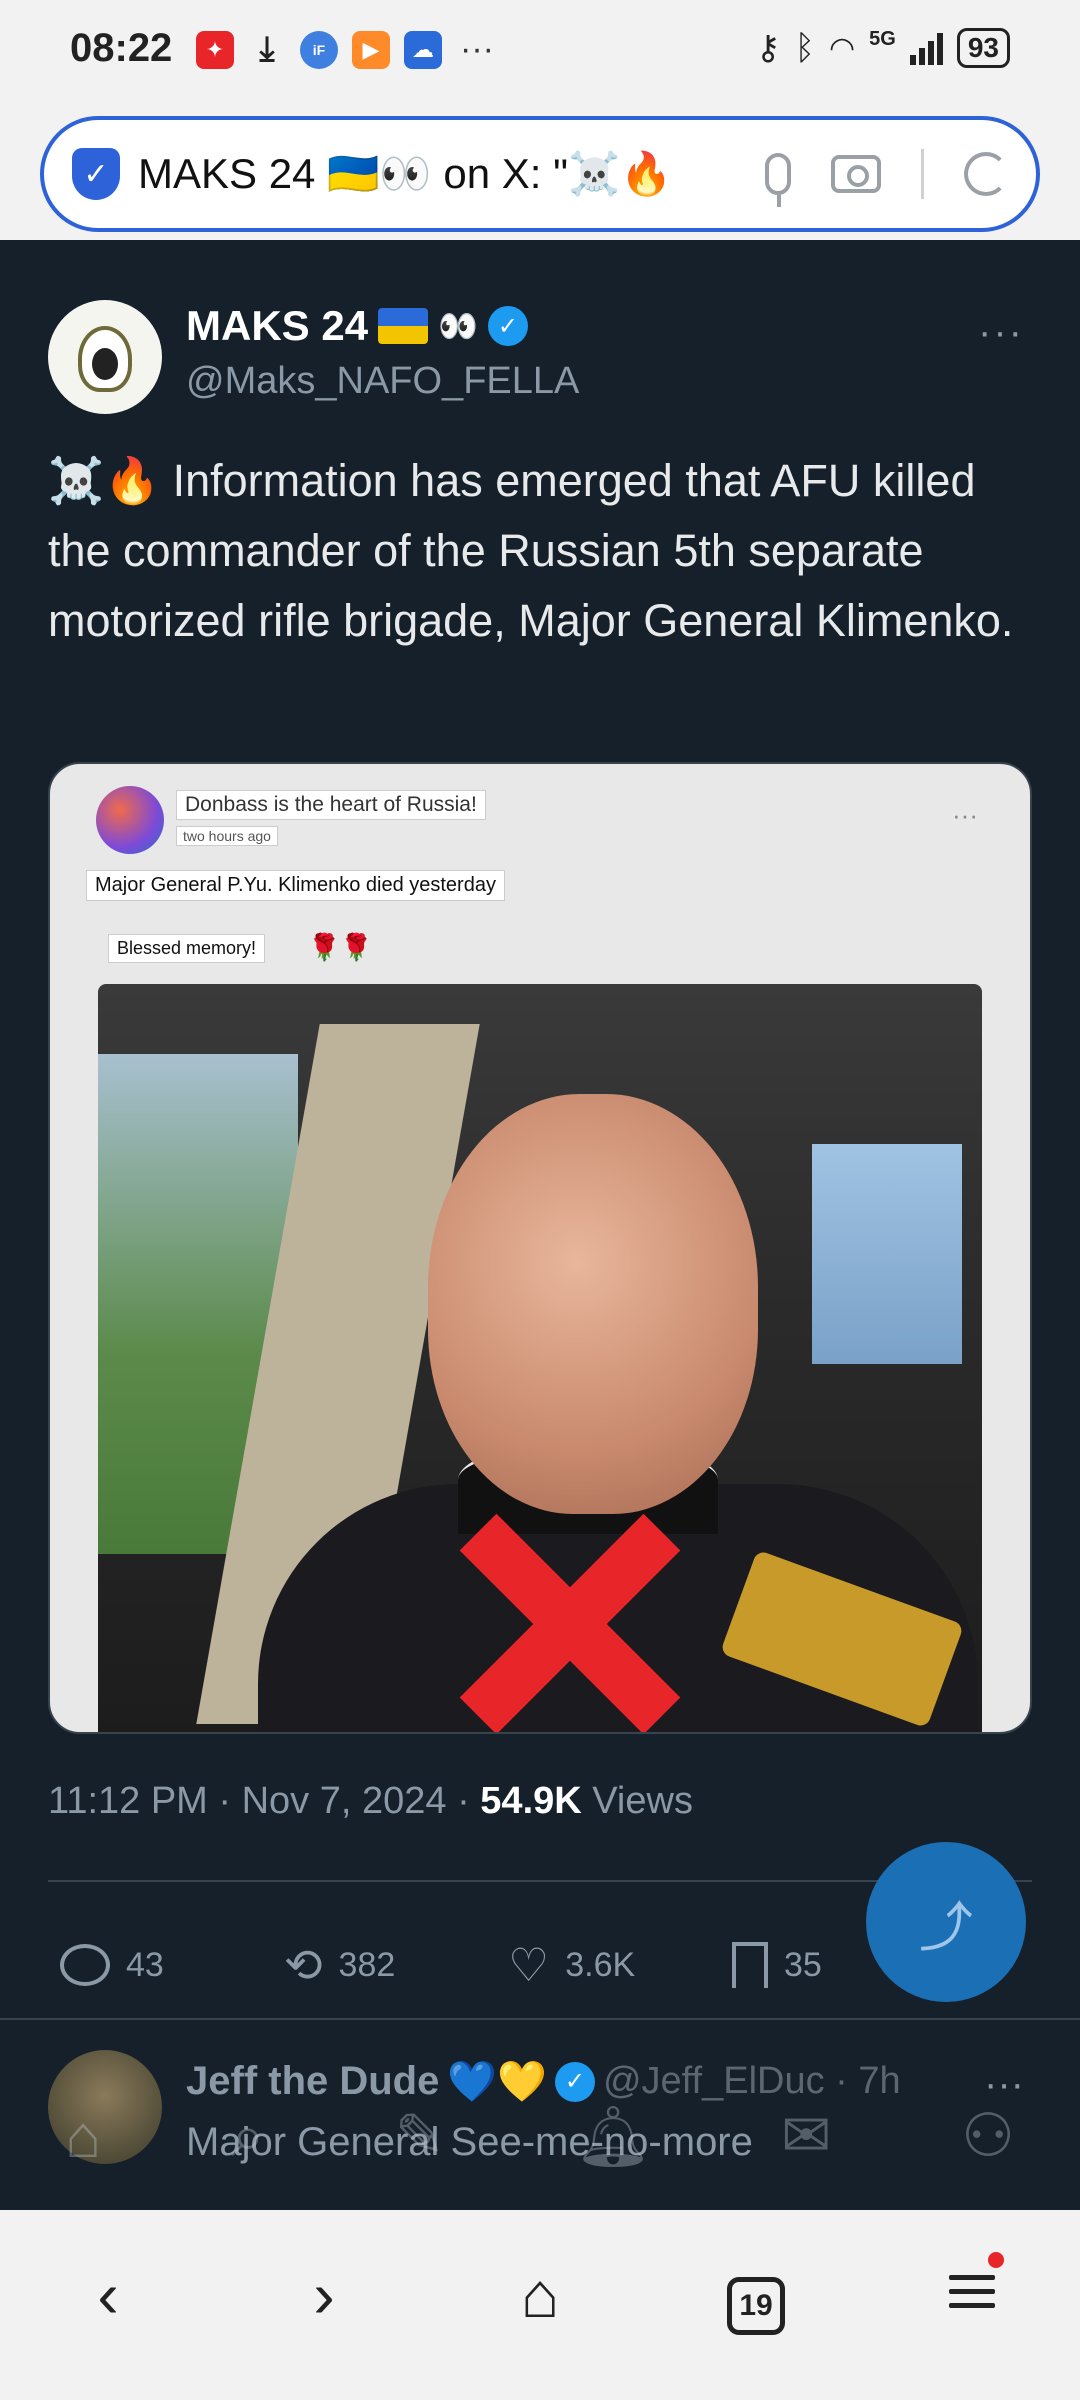  What do you see at coordinates (477, 49) in the screenshot?
I see `more-notifications-icon: ···` at bounding box center [477, 49].